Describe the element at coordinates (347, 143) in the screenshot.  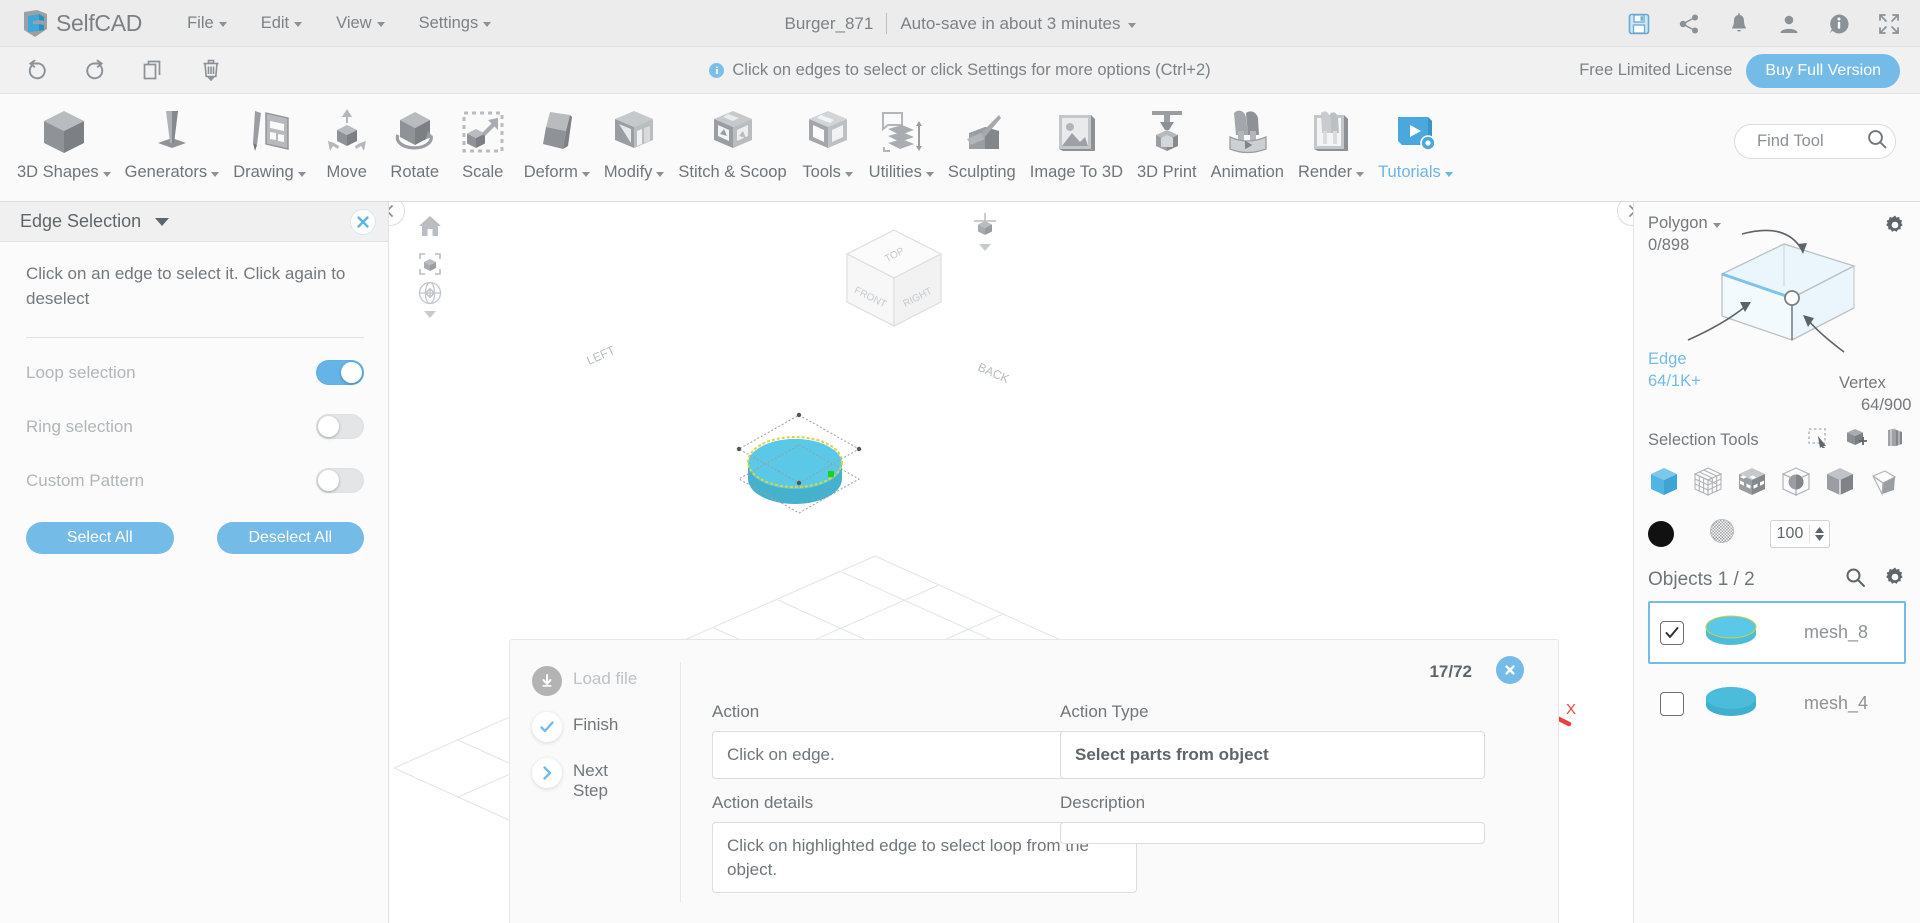
I see `tool-move: Move` at that location.